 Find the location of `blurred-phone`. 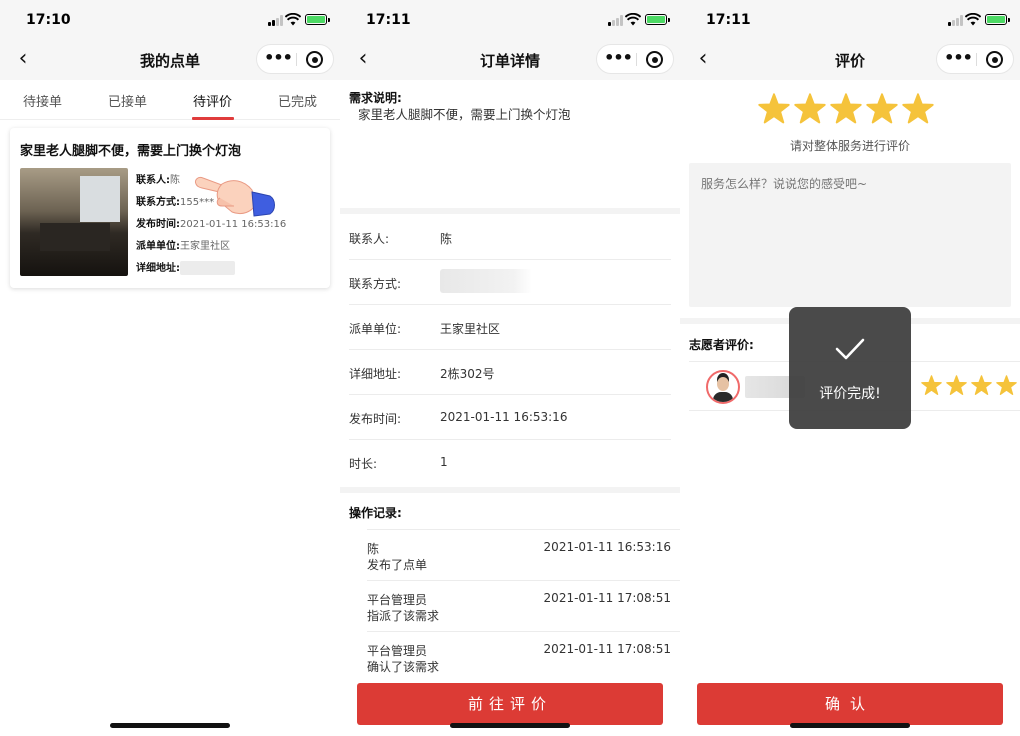

blurred-phone is located at coordinates (486, 281).